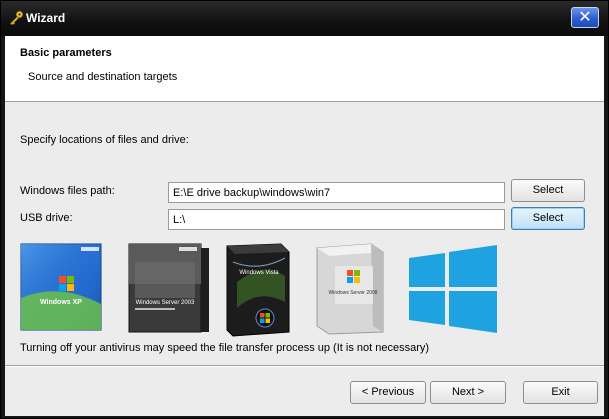 The image size is (609, 419). What do you see at coordinates (336, 219) in the screenshot?
I see `usb-drive-input` at bounding box center [336, 219].